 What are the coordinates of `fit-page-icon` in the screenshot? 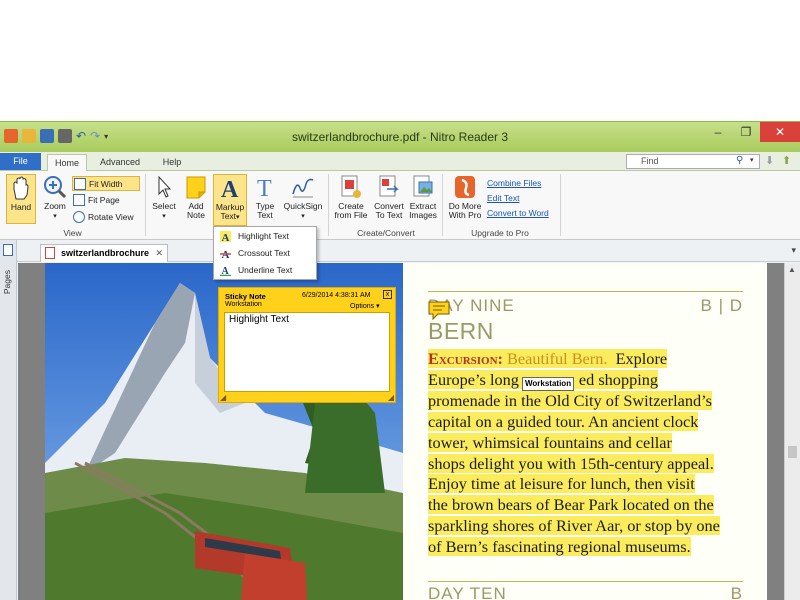 It's located at (79, 200).